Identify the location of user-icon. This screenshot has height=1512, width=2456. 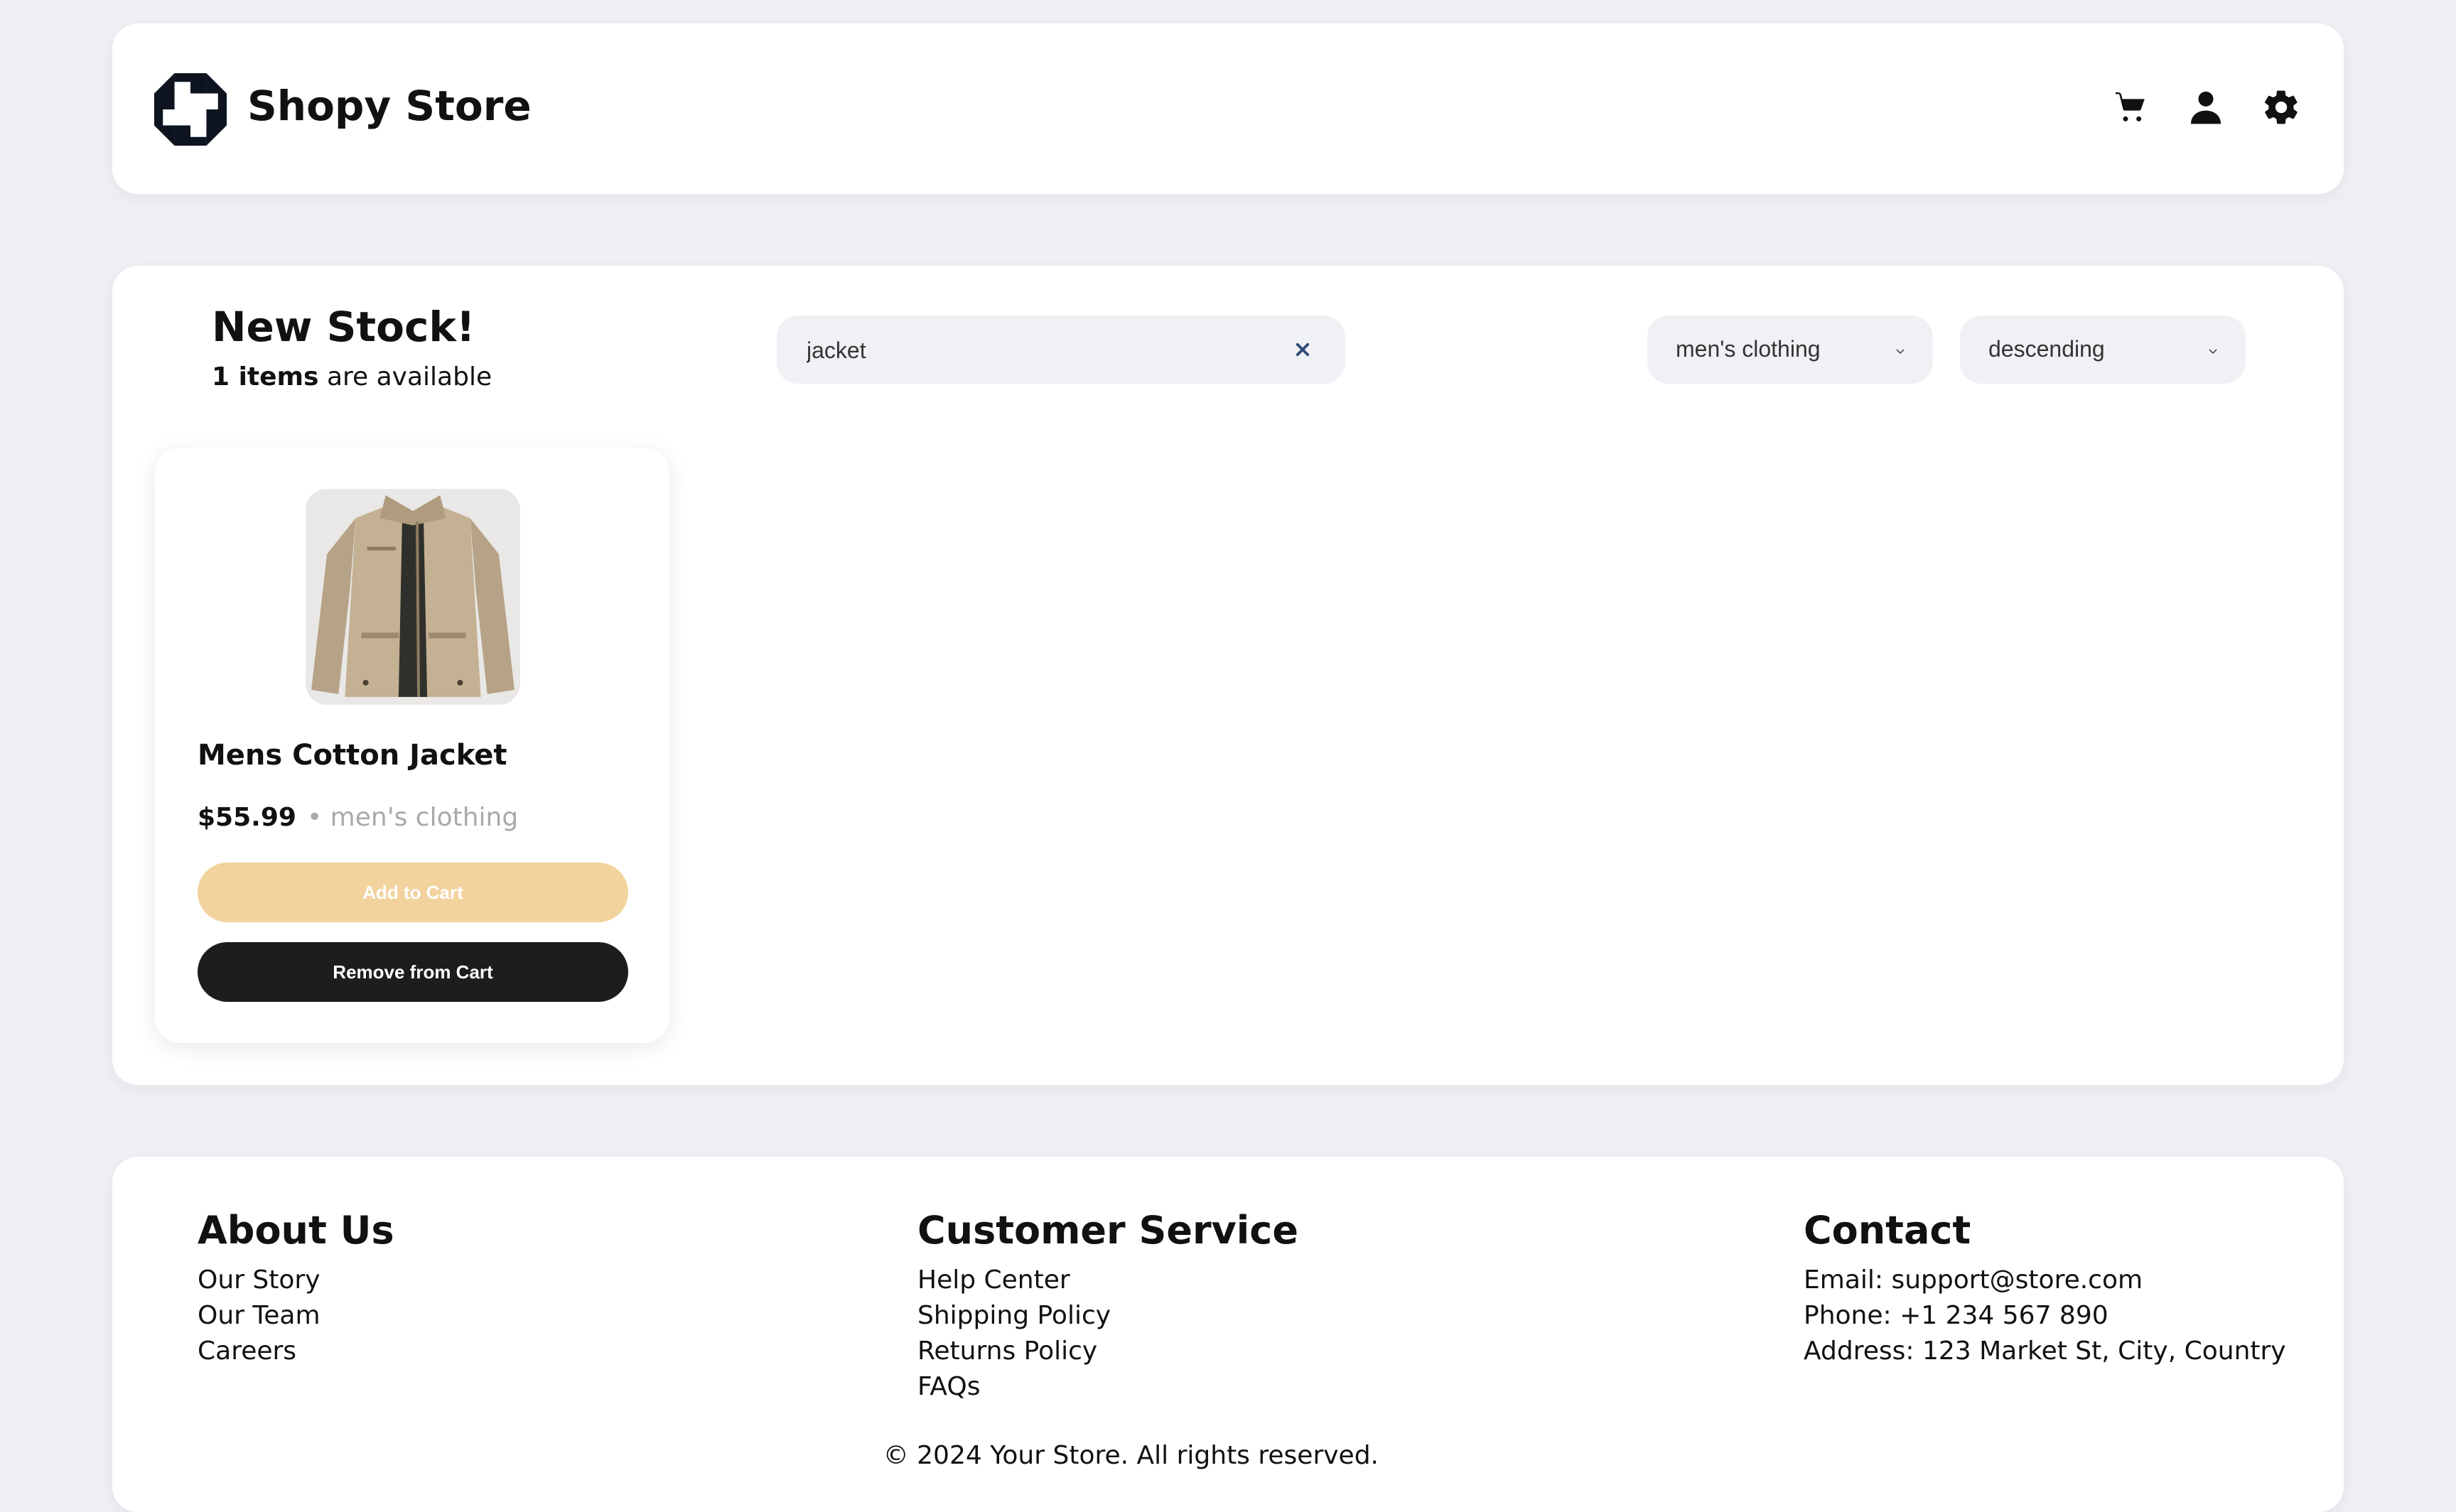
(2206, 107).